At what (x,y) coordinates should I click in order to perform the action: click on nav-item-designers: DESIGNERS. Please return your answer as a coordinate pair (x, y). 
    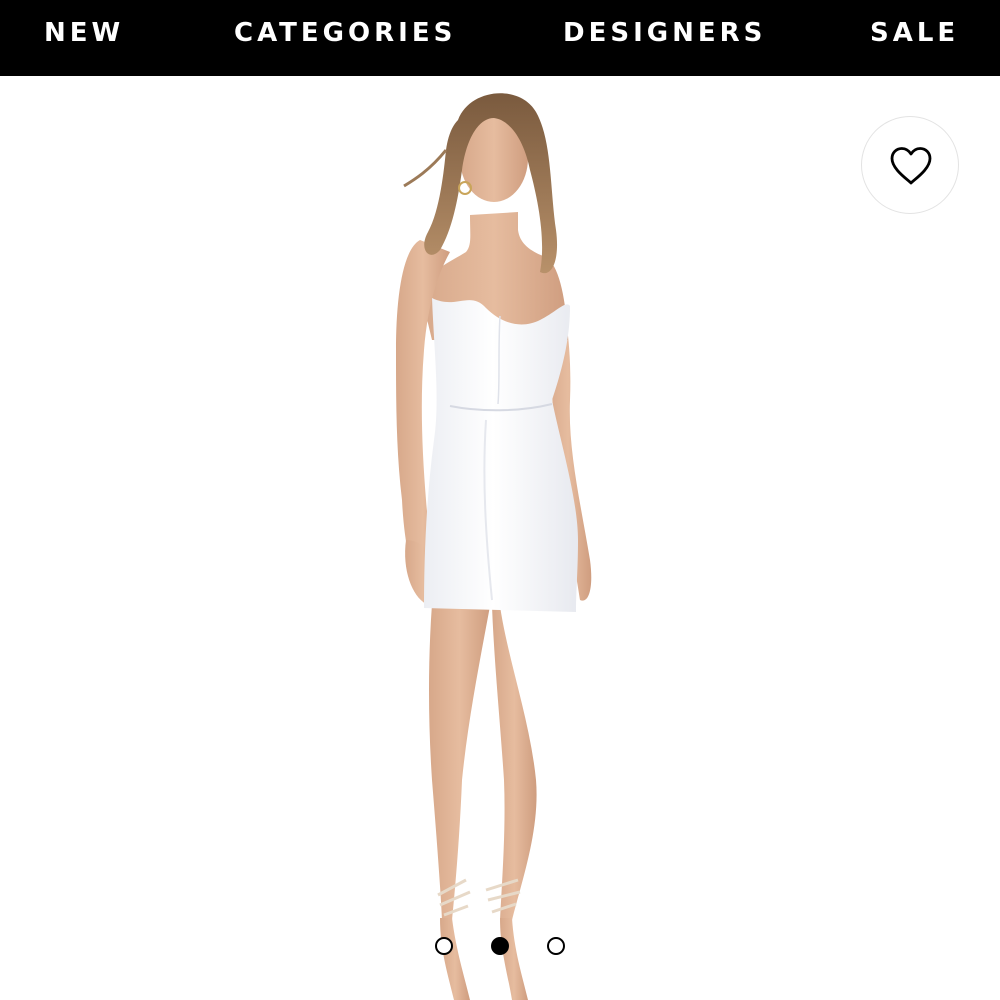
    Looking at the image, I should click on (664, 33).